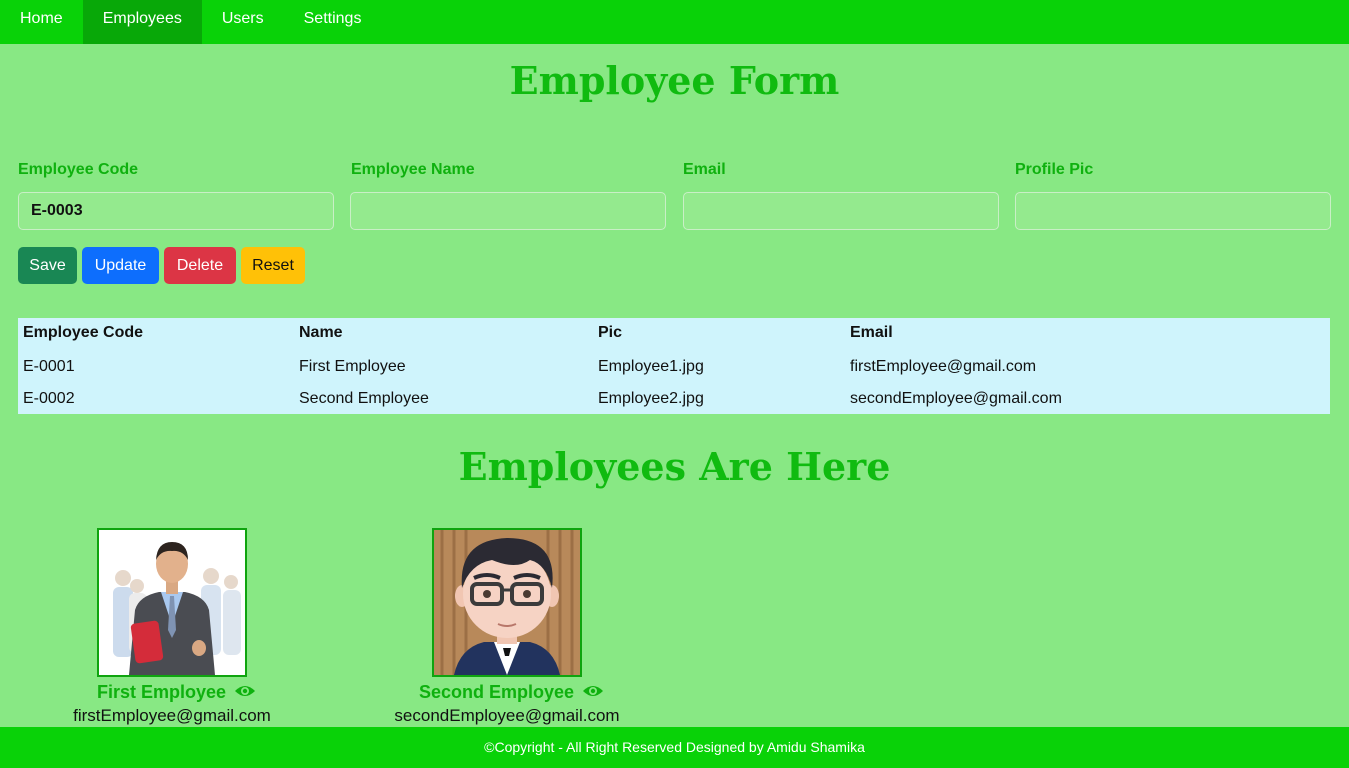 The height and width of the screenshot is (768, 1349). Describe the element at coordinates (333, 22) in the screenshot. I see `nav-item-settings: Settings` at that location.